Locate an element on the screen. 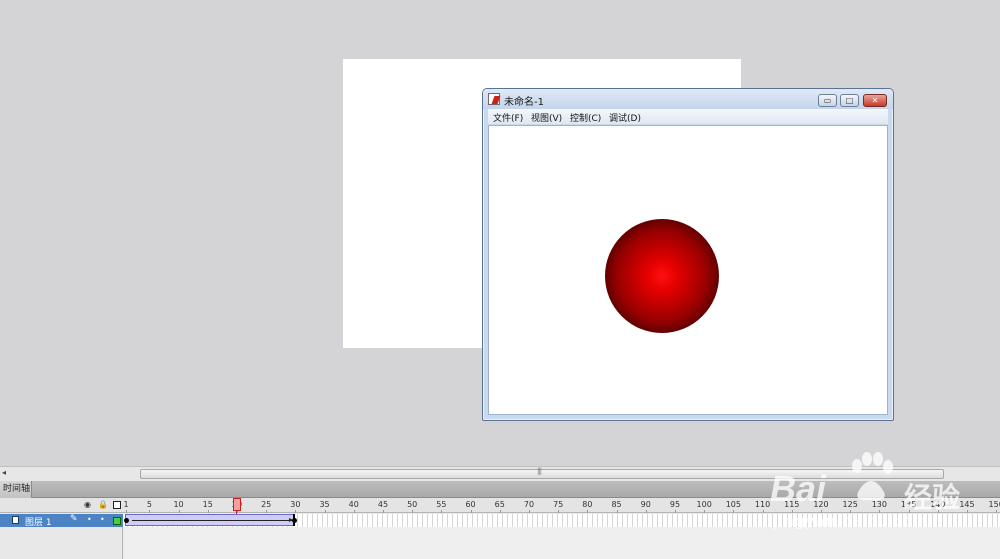  ruler-label: 10 is located at coordinates (178, 504).